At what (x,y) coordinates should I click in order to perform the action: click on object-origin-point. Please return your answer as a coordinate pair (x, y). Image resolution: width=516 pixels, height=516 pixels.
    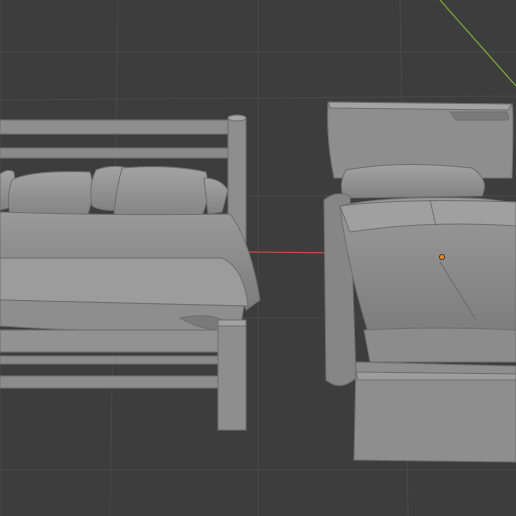
    Looking at the image, I should click on (441, 256).